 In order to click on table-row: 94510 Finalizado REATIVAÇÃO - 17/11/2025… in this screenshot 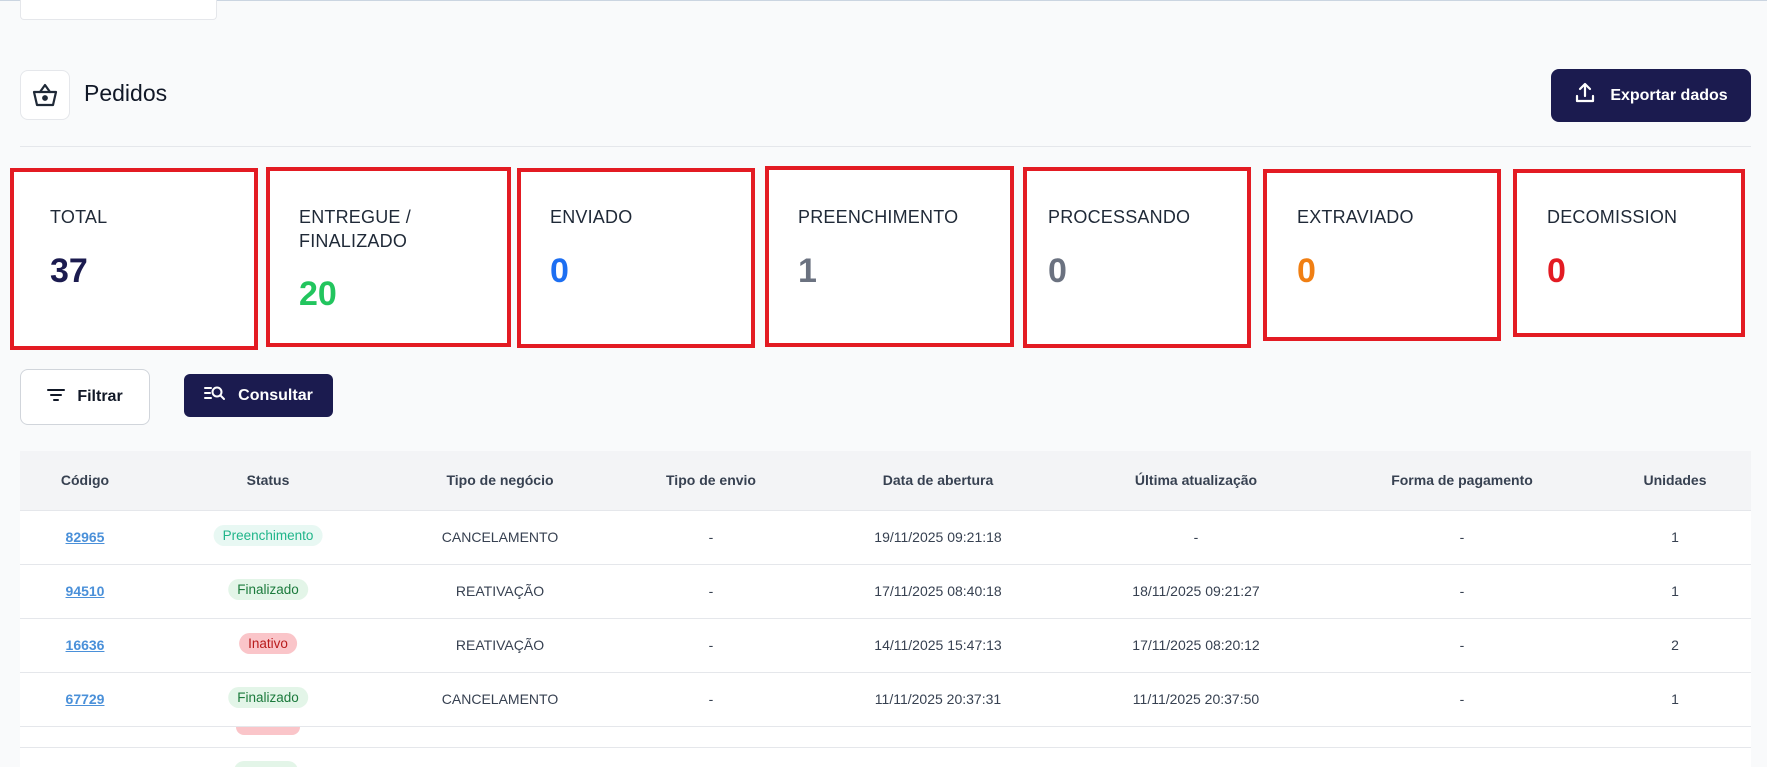, I will do `click(885, 592)`.